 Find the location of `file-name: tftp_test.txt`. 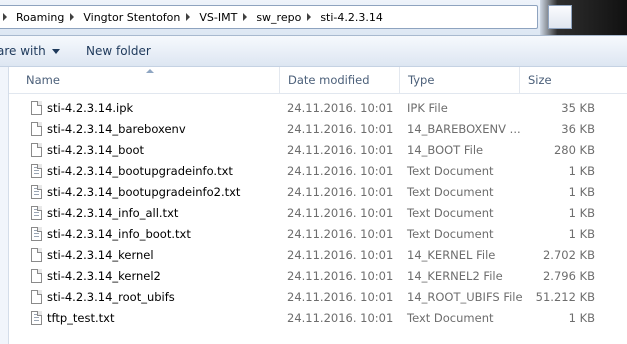

file-name: tftp_test.txt is located at coordinates (81, 318).